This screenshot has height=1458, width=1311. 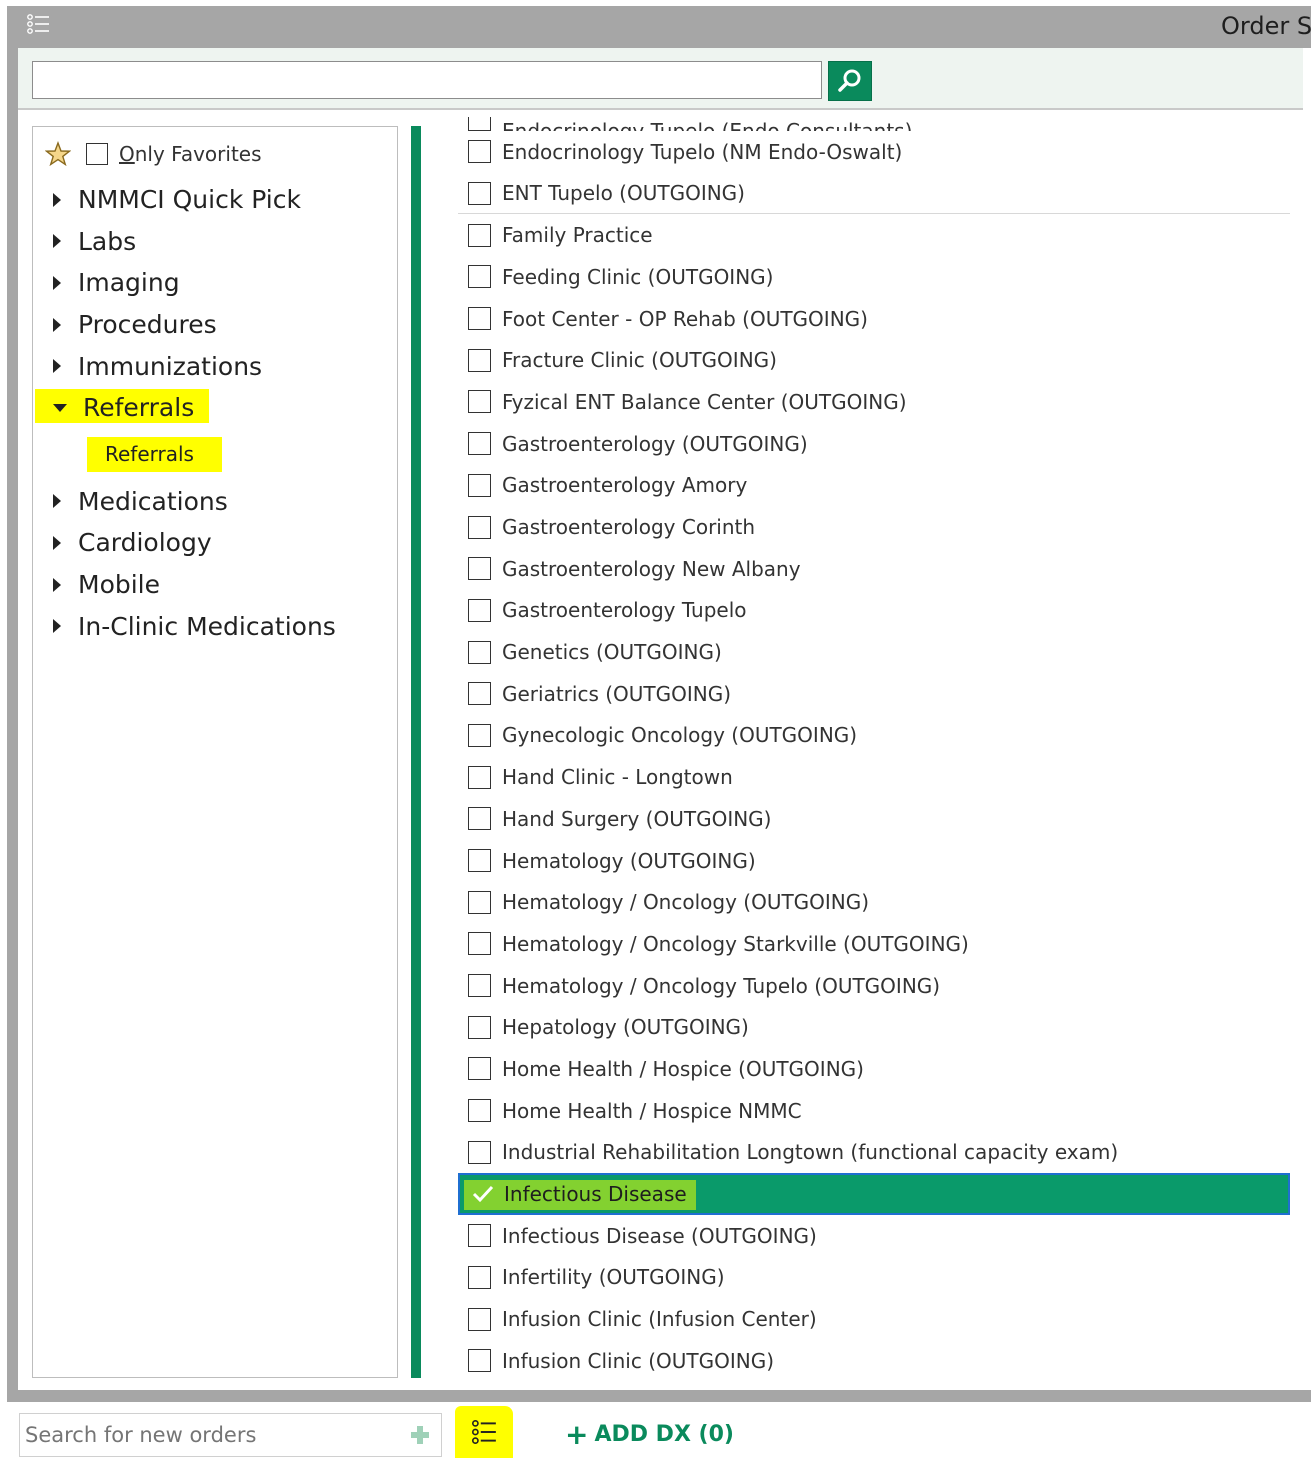 I want to click on tree-item-label: Referrals, so click(x=139, y=408).